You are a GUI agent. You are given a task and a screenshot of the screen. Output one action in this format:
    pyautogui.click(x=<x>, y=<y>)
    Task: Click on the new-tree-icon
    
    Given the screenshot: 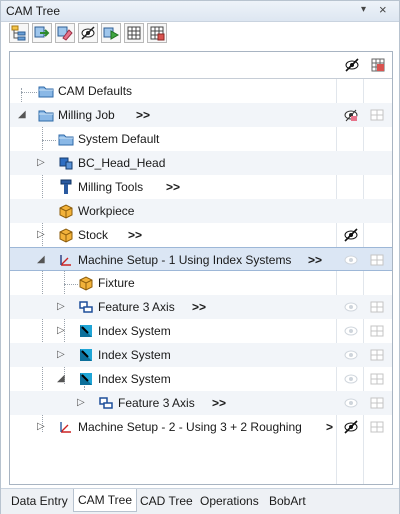 What is the action you would take?
    pyautogui.click(x=18, y=33)
    